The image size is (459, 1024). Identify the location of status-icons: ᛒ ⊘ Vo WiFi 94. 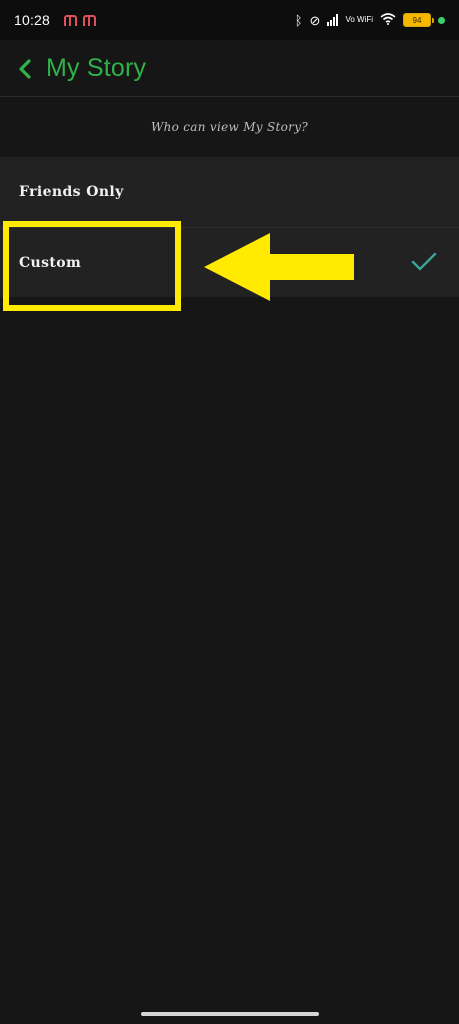
(369, 20).